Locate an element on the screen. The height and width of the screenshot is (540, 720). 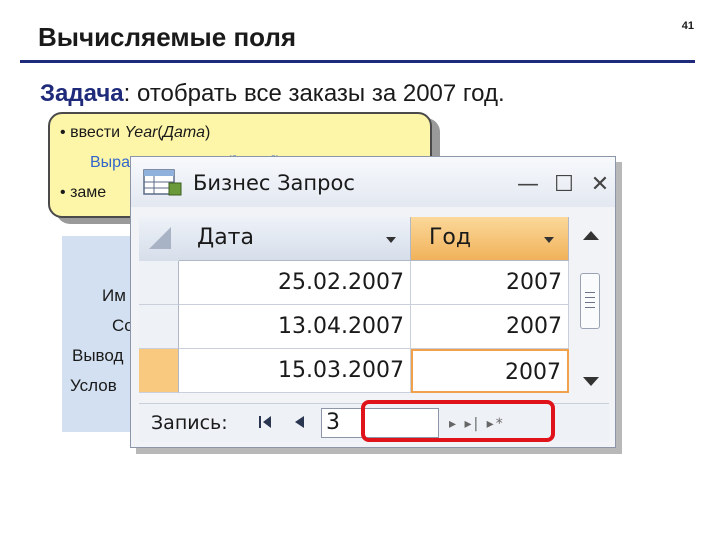
select-all-corner is located at coordinates (159, 239).